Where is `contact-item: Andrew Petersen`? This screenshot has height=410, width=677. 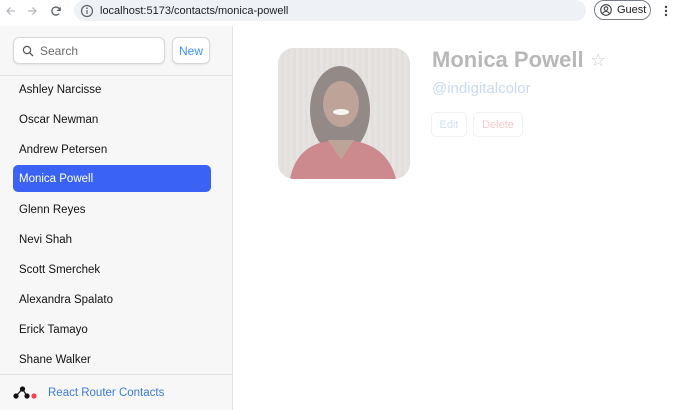
contact-item: Andrew Petersen is located at coordinates (112, 149).